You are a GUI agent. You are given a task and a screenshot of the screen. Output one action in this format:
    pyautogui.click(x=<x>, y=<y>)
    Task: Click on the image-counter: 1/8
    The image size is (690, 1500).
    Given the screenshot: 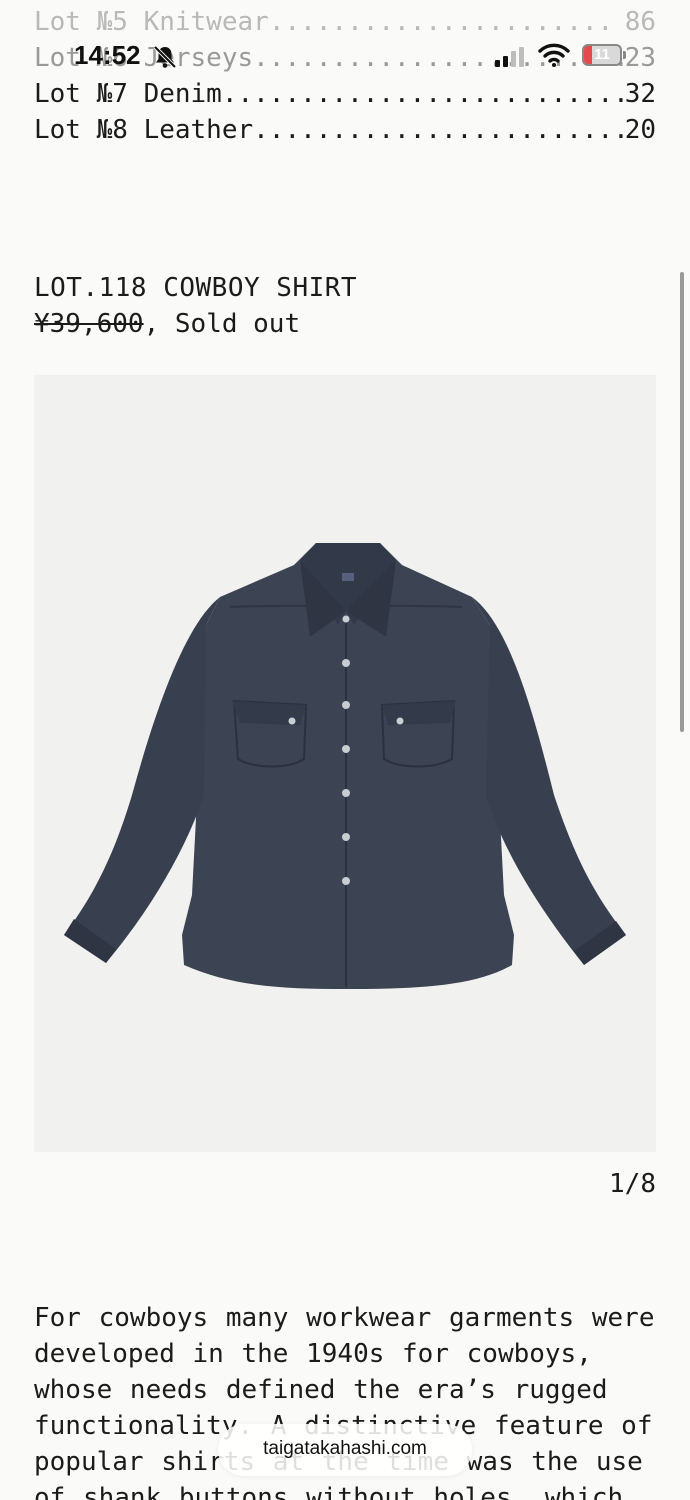 What is the action you would take?
    pyautogui.click(x=632, y=1184)
    